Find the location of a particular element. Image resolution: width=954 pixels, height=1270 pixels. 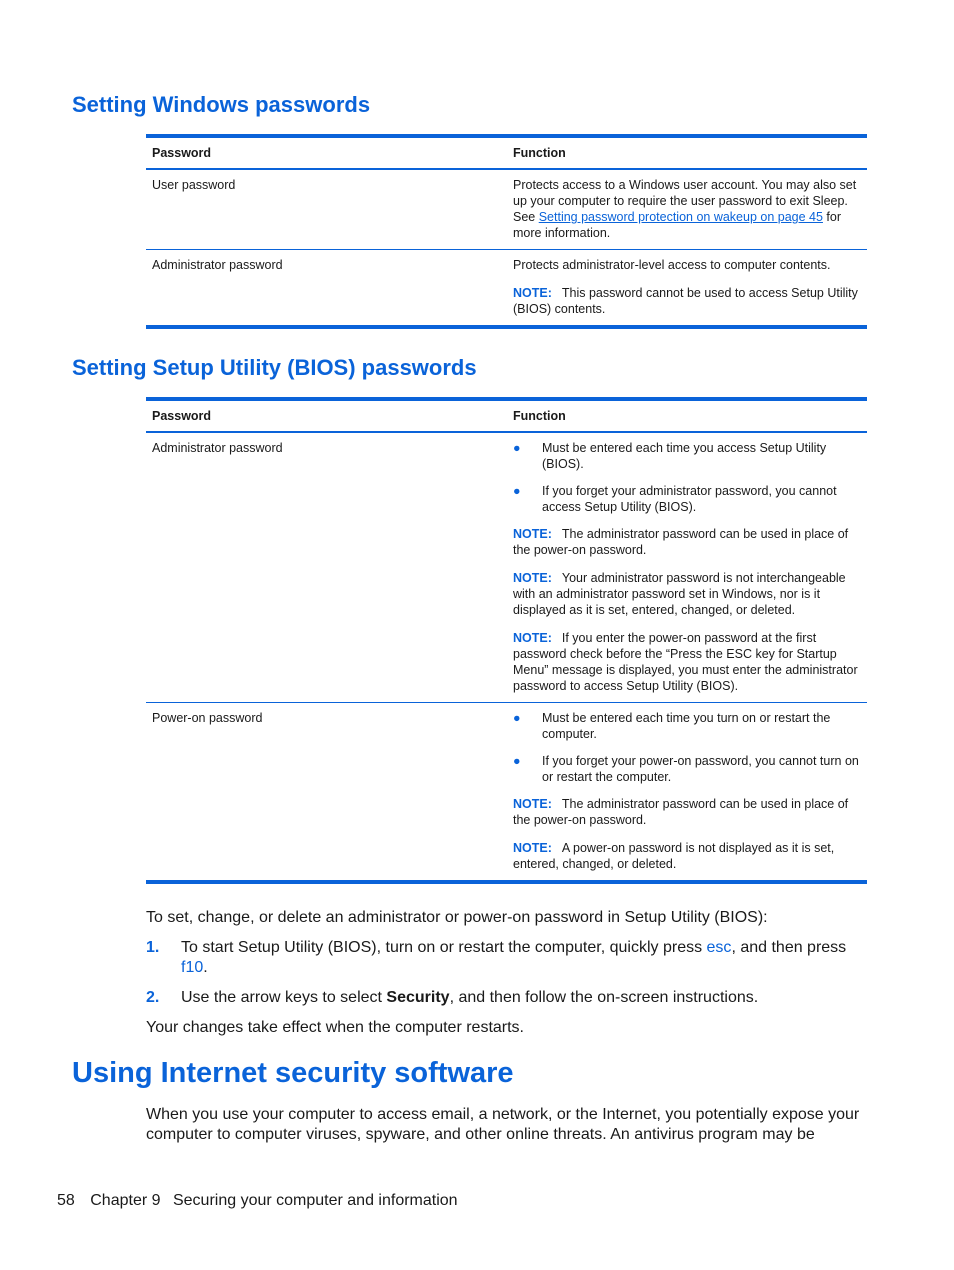

f10-key: f10 is located at coordinates (192, 967).